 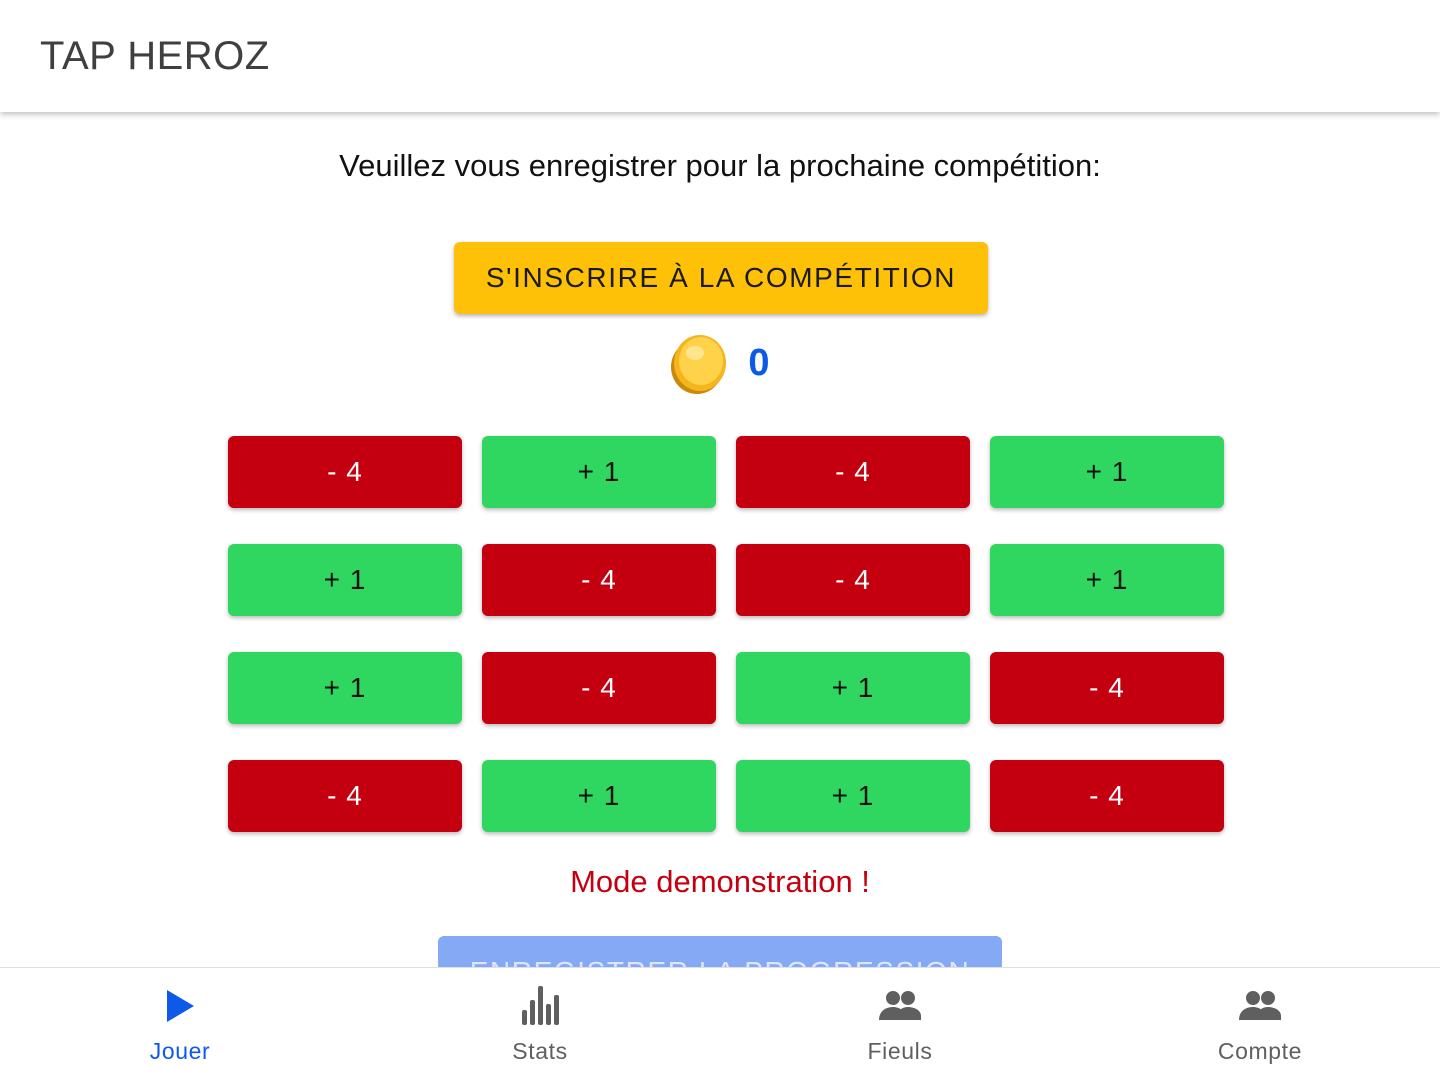 What do you see at coordinates (180, 1051) in the screenshot?
I see `nav-label: Jouer` at bounding box center [180, 1051].